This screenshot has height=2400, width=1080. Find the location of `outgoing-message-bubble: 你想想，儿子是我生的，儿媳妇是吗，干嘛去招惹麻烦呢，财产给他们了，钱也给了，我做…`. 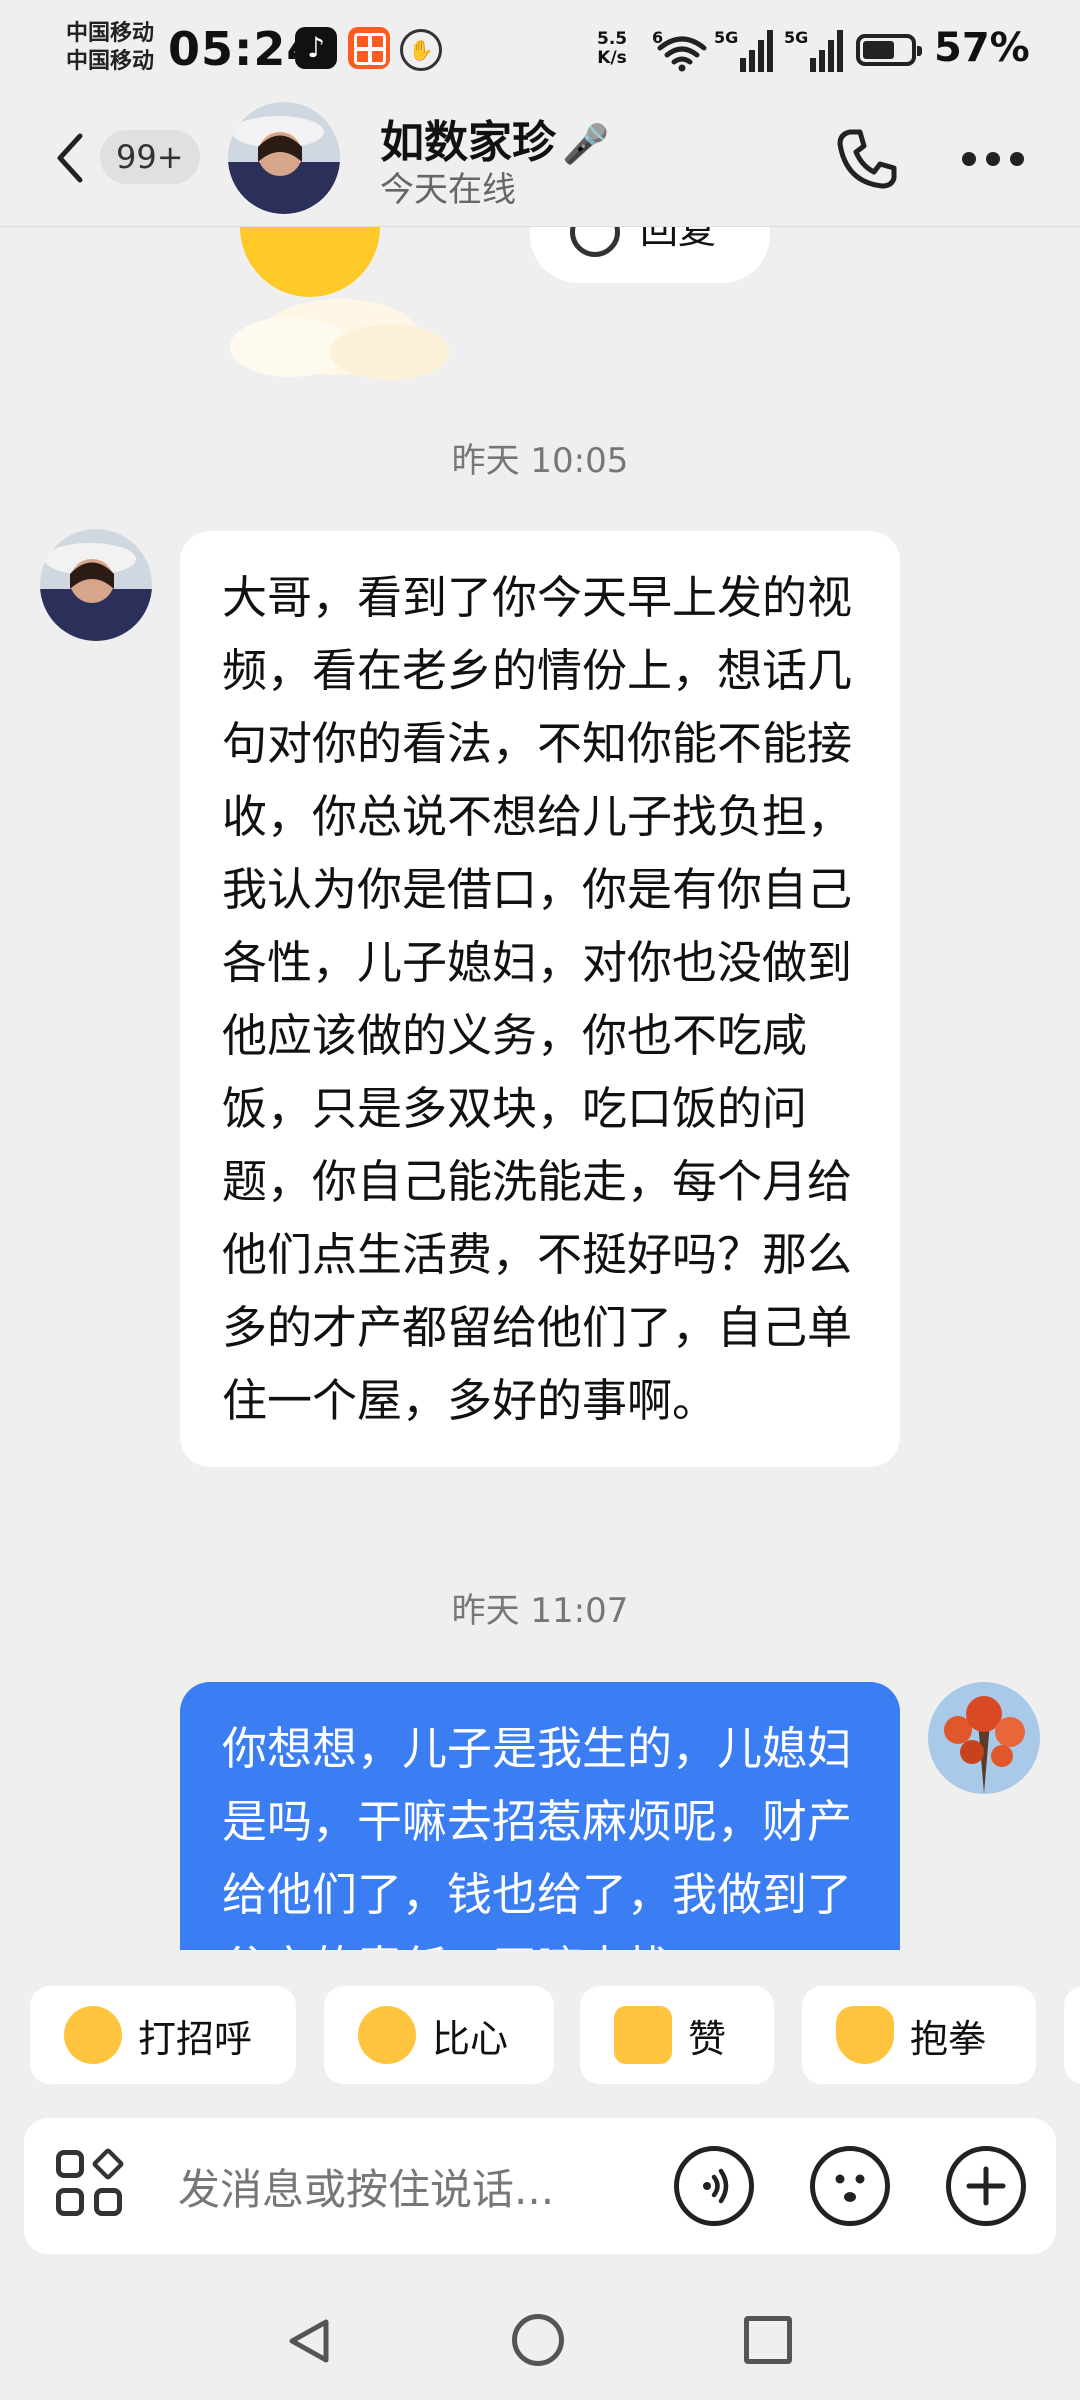

outgoing-message-bubble: 你想想，儿子是我生的，儿媳妇是吗，干嘛去招惹麻烦呢，财产给他们了，钱也给了，我做… is located at coordinates (540, 1816).